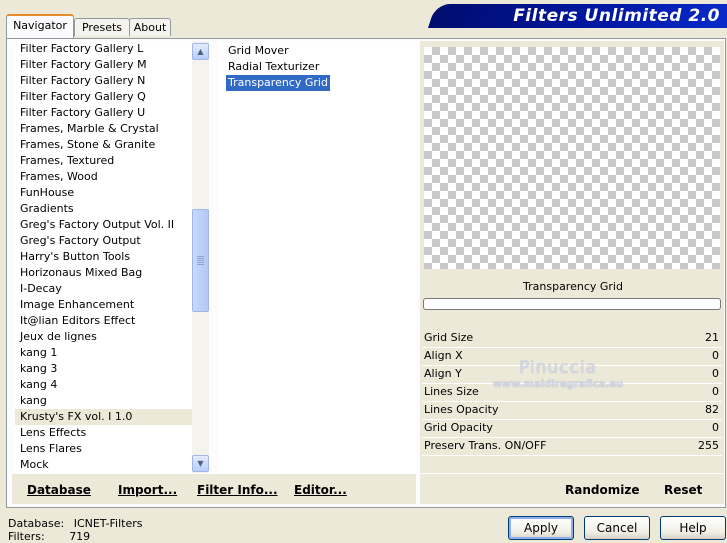 The width and height of the screenshot is (727, 543). What do you see at coordinates (572, 455) in the screenshot?
I see `param-divider` at bounding box center [572, 455].